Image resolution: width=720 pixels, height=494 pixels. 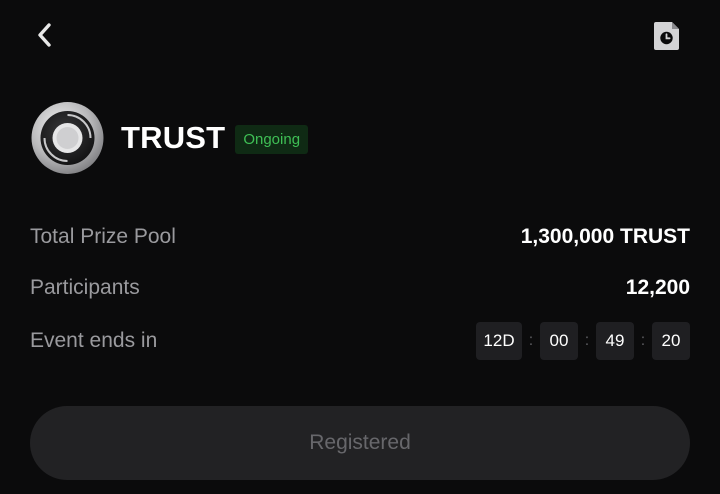 I want to click on chevron-left-icon, so click(x=45, y=37).